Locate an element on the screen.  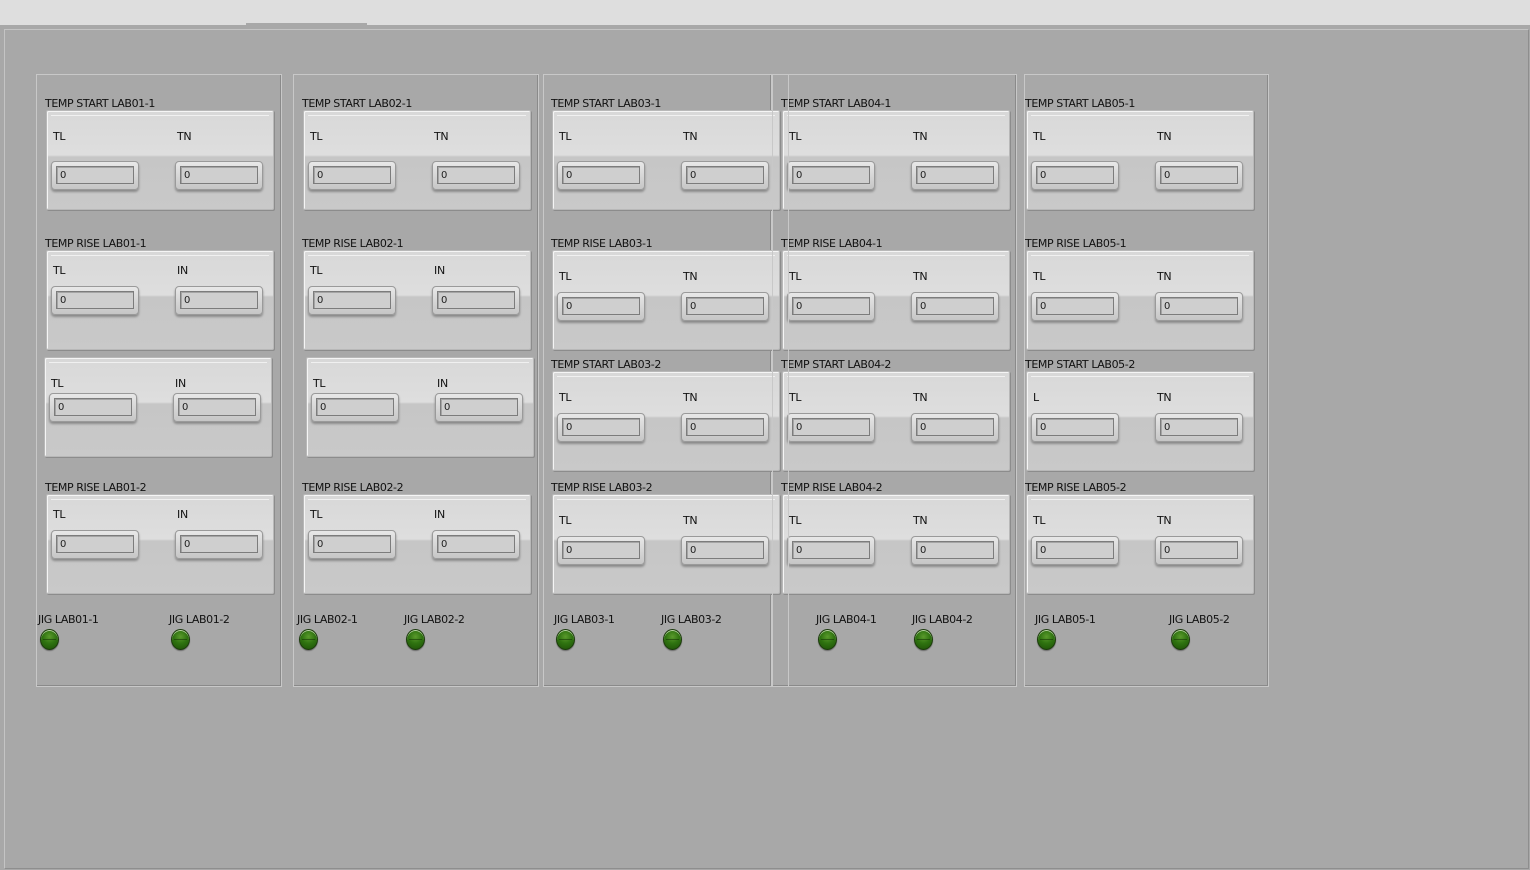
temp-start-1-tn-label: TN is located at coordinates (690, 136).